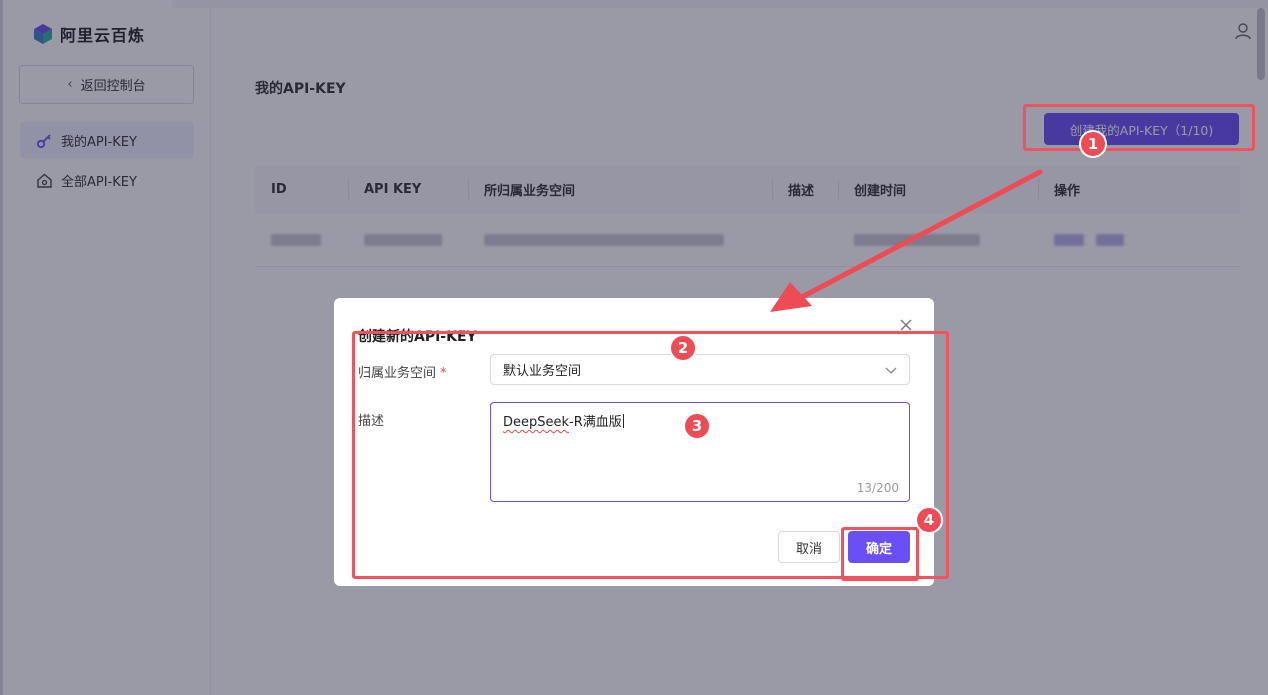 The image size is (1268, 695). What do you see at coordinates (683, 348) in the screenshot?
I see `annotation-badge-2: 2` at bounding box center [683, 348].